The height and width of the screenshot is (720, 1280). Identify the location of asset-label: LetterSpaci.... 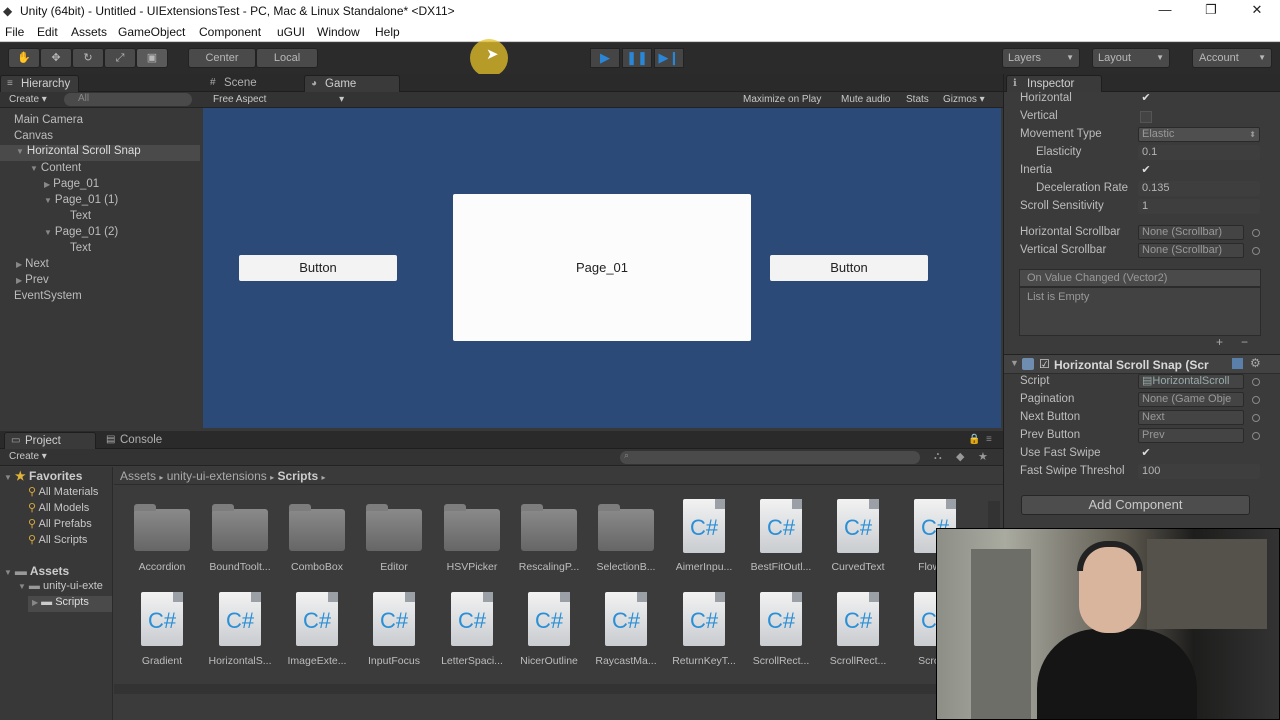
(472, 661).